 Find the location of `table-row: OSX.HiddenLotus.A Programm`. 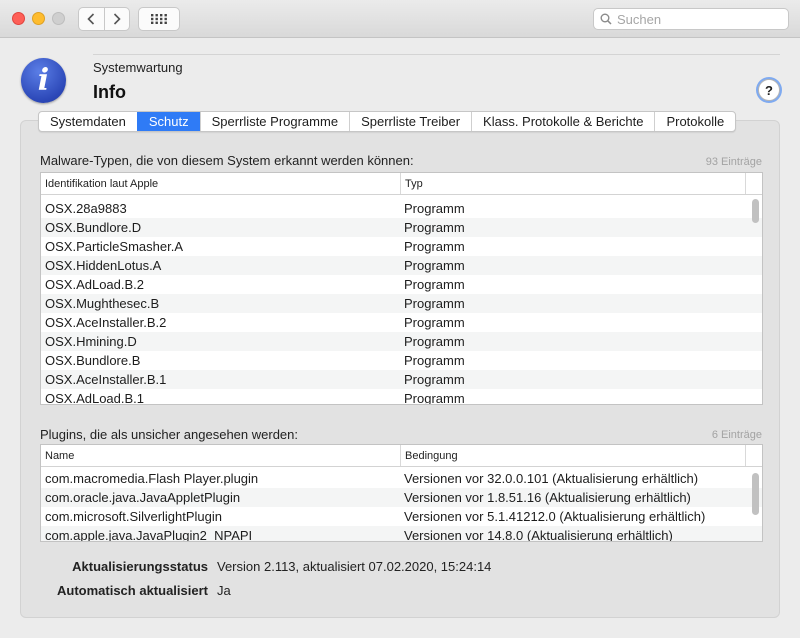

table-row: OSX.HiddenLotus.A Programm is located at coordinates (401, 265).